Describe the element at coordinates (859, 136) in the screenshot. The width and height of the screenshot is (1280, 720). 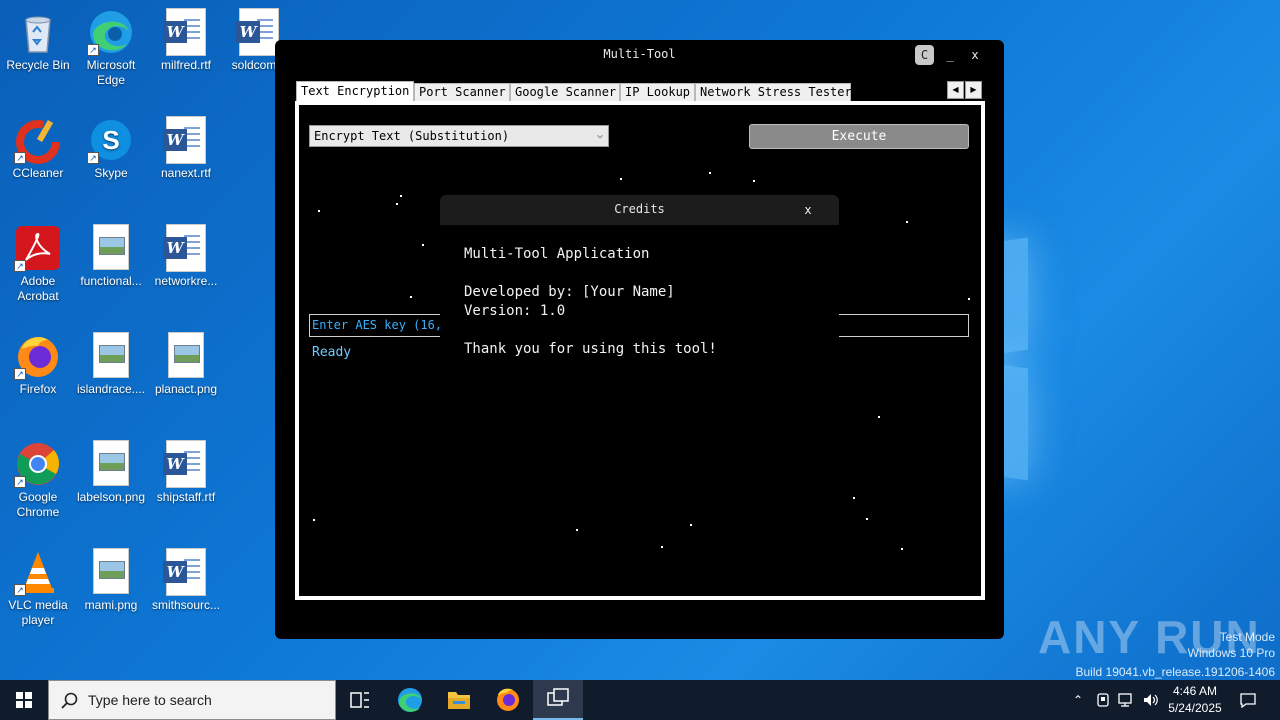
I see `execute-button: Execute` at that location.